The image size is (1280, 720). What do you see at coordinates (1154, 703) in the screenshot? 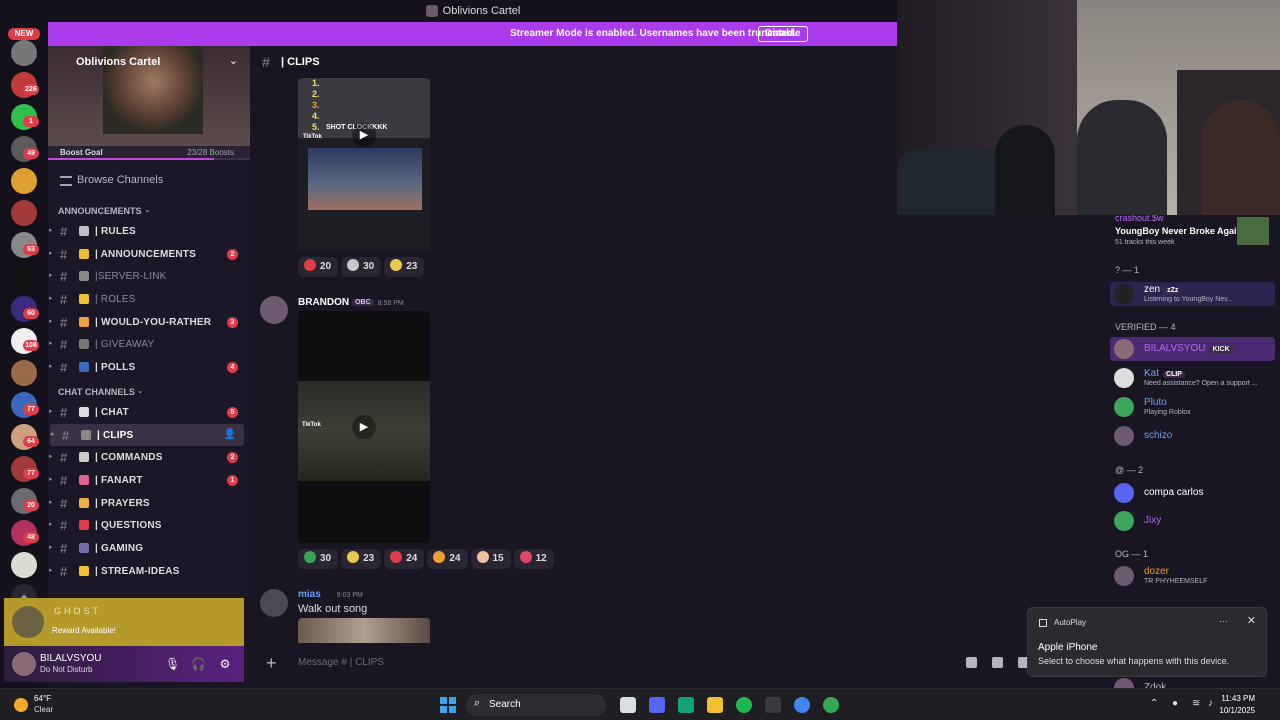
I see `chevron-up-icon: ⌃` at bounding box center [1154, 703].